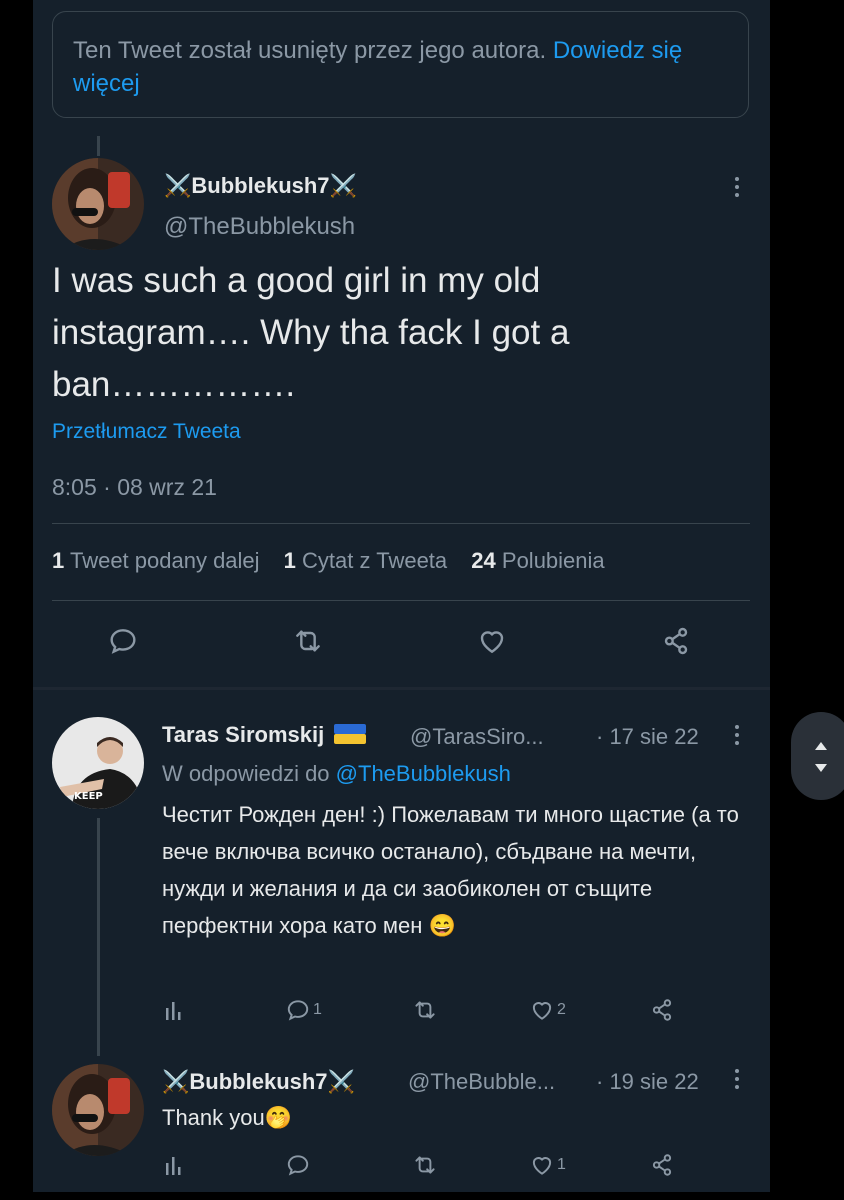 The image size is (844, 1200). Describe the element at coordinates (401, 688) in the screenshot. I see `section-separator` at that location.